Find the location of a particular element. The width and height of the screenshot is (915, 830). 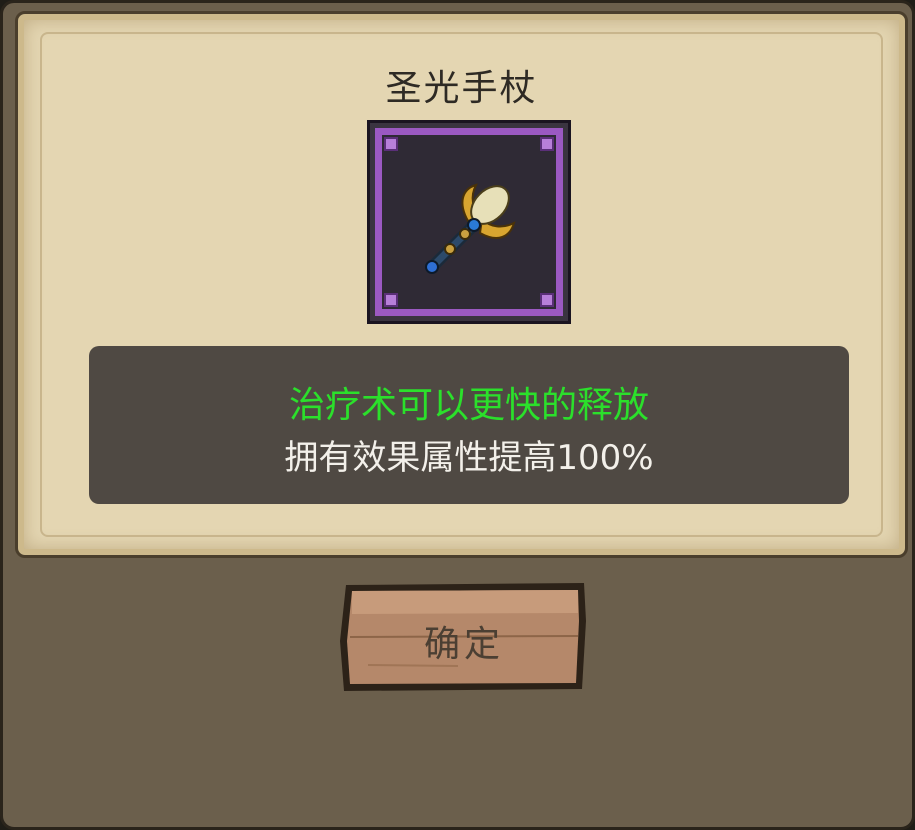

stat-text: 拥有效果属性提高100% is located at coordinates (469, 458).